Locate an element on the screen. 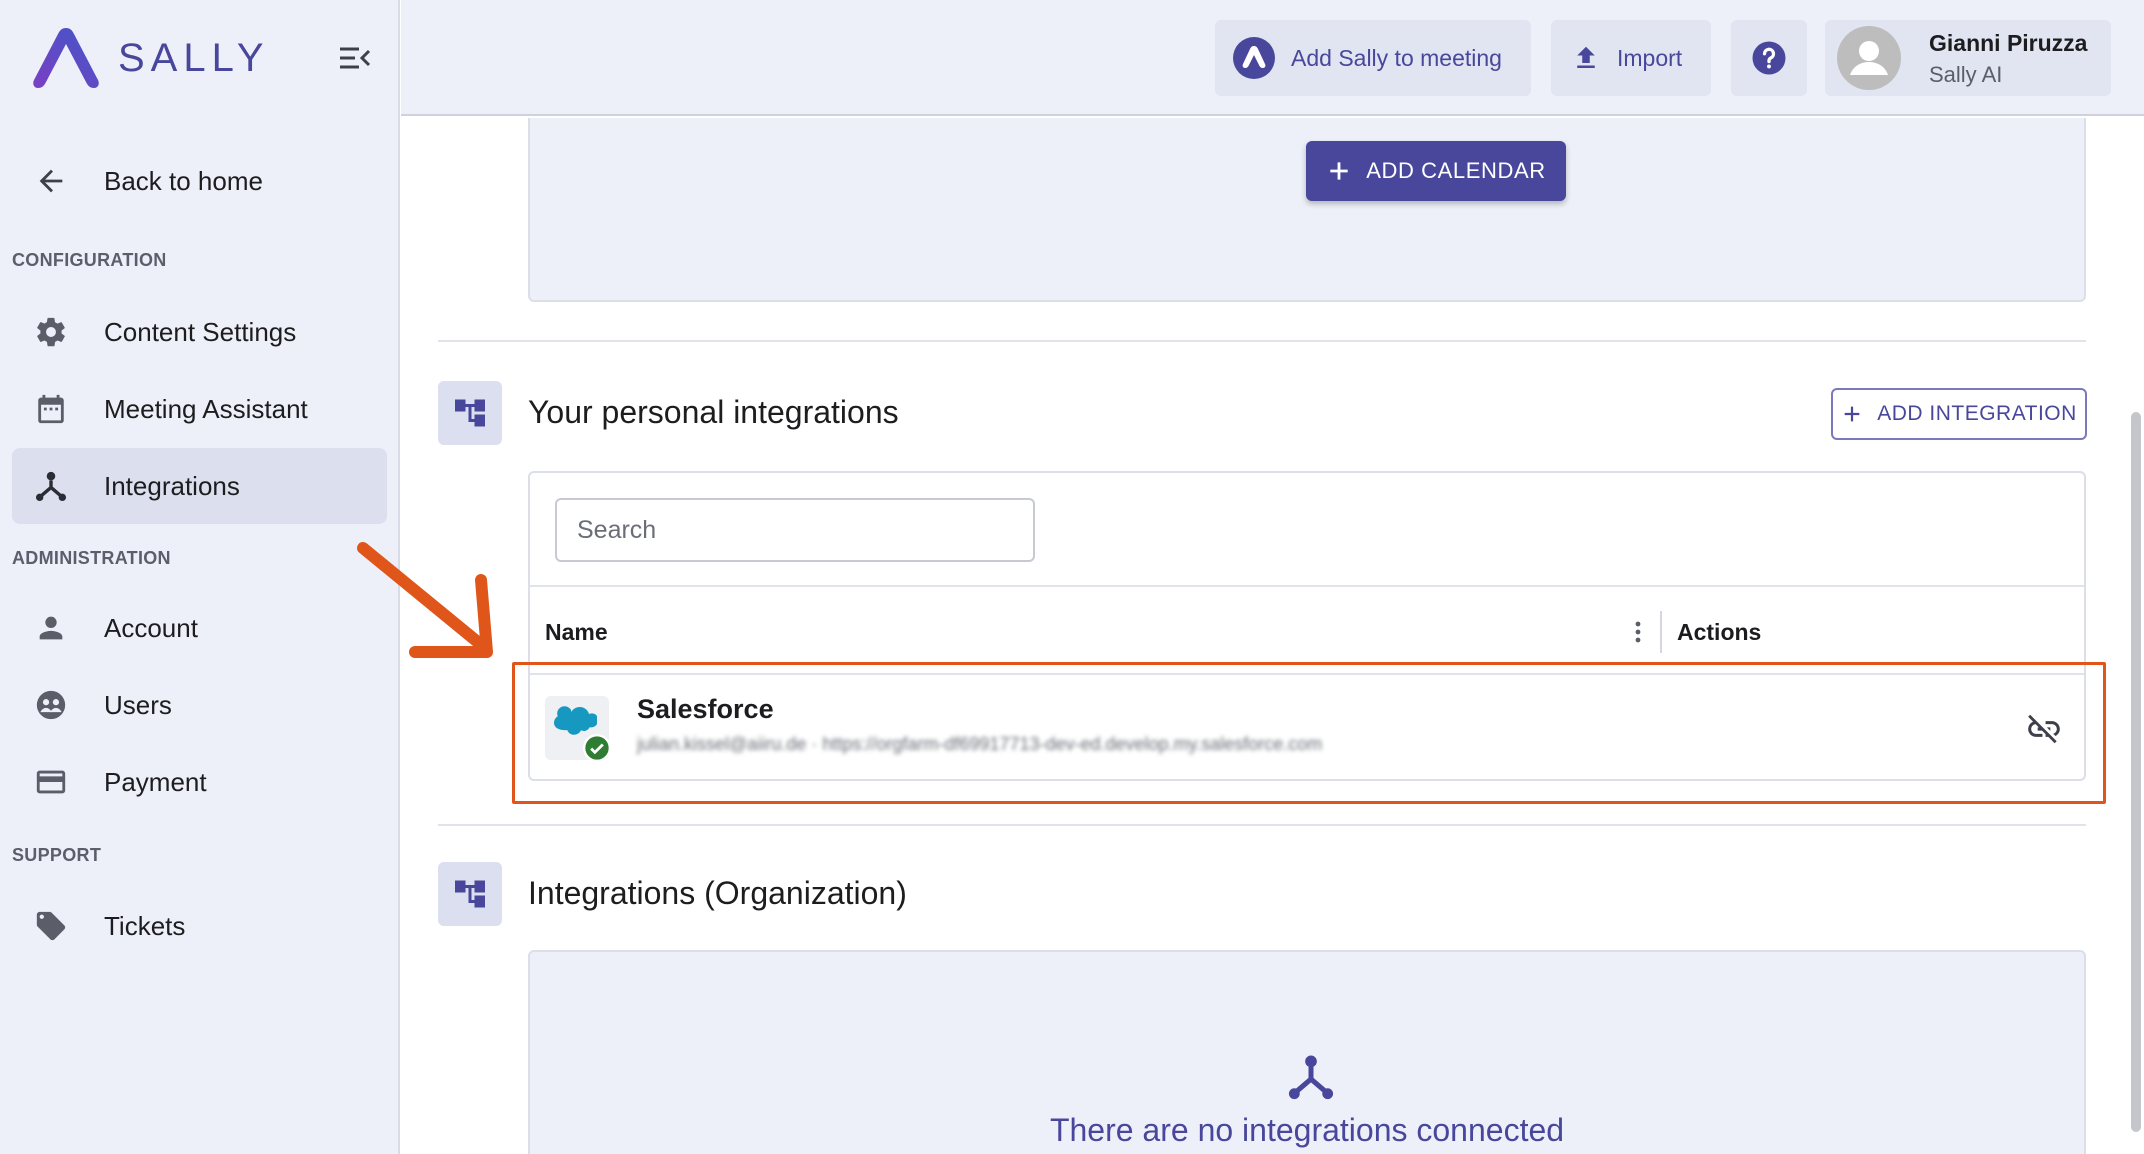 Image resolution: width=2144 pixels, height=1154 pixels. import-label: Import is located at coordinates (1650, 57).